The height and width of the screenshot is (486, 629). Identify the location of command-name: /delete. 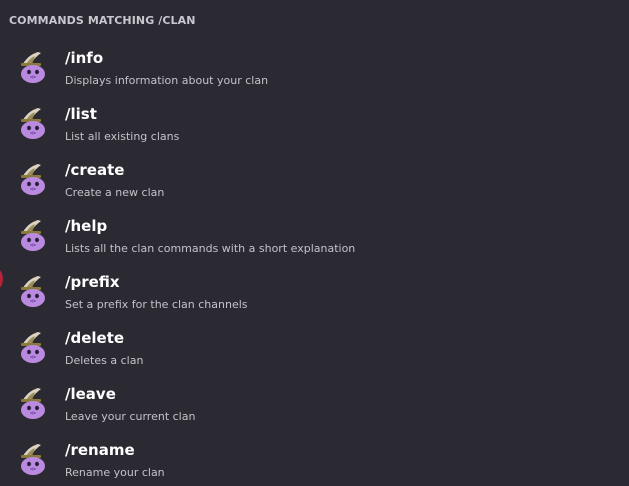
(95, 338).